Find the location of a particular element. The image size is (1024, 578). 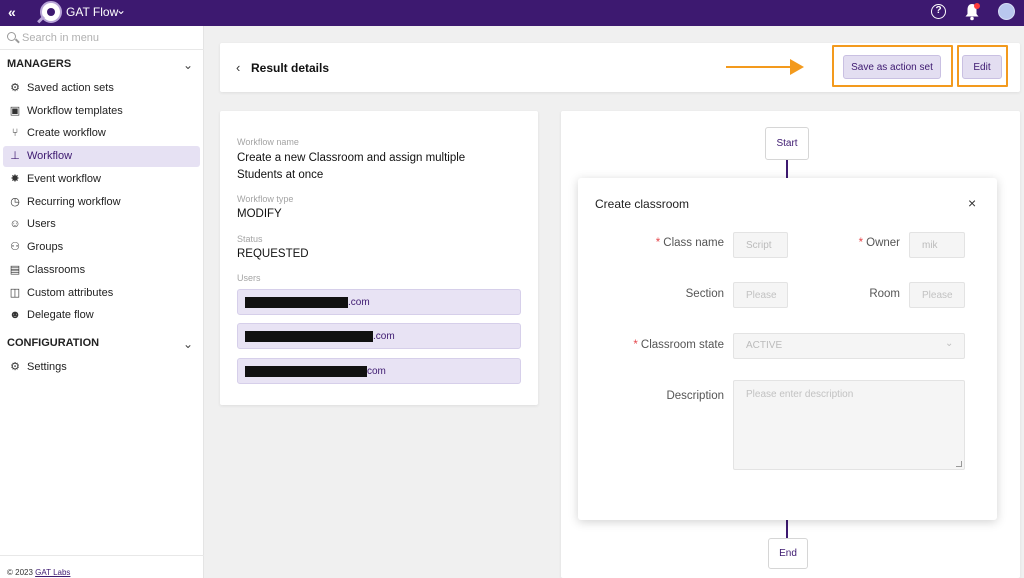

status-value: REQUESTED is located at coordinates (273, 254).